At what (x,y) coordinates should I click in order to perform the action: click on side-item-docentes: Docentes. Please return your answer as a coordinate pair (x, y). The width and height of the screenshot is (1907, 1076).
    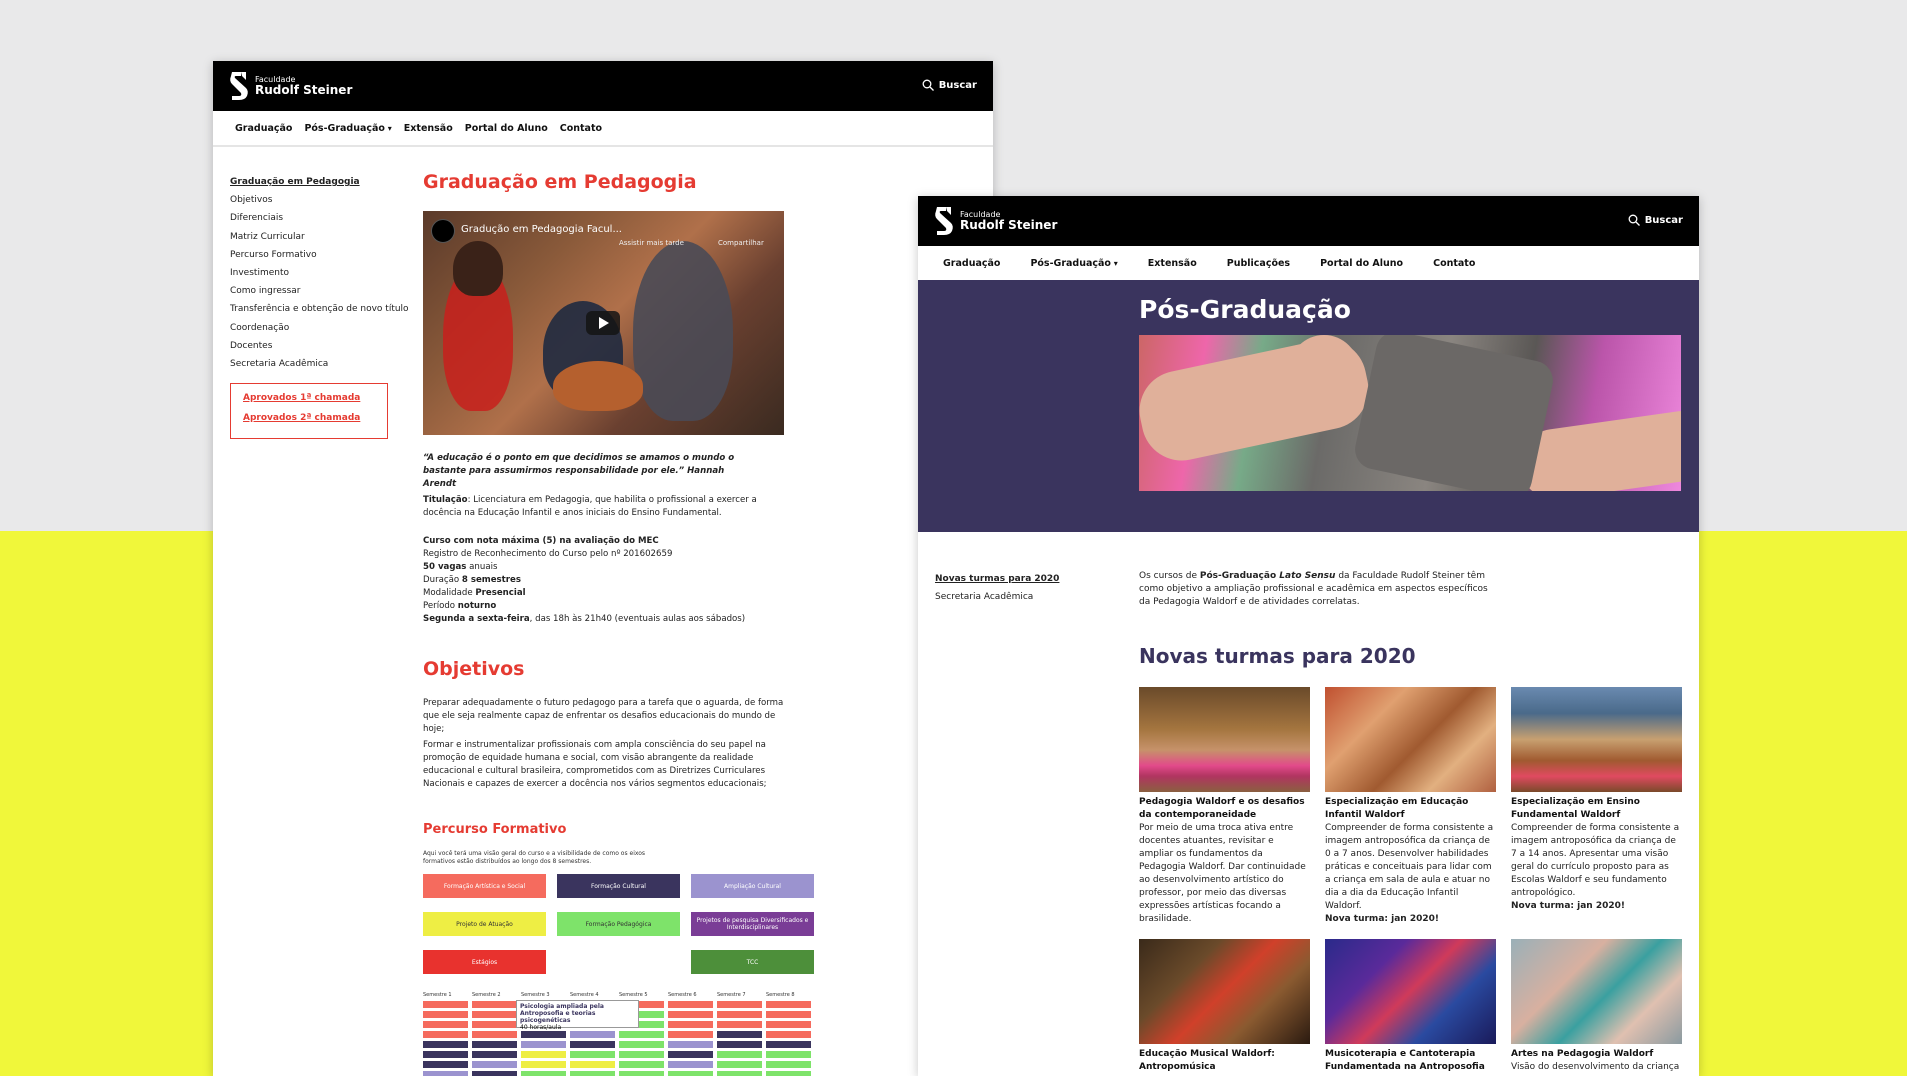
    Looking at the image, I should click on (319, 346).